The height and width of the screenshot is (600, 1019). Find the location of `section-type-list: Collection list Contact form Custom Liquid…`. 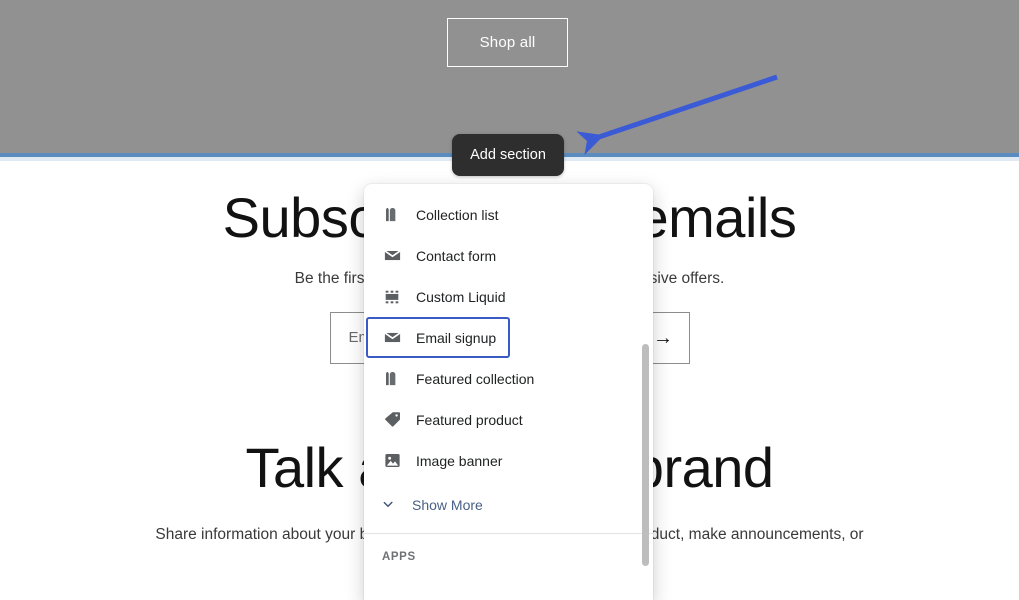

section-type-list: Collection list Contact form Custom Liquid… is located at coordinates (508, 332).